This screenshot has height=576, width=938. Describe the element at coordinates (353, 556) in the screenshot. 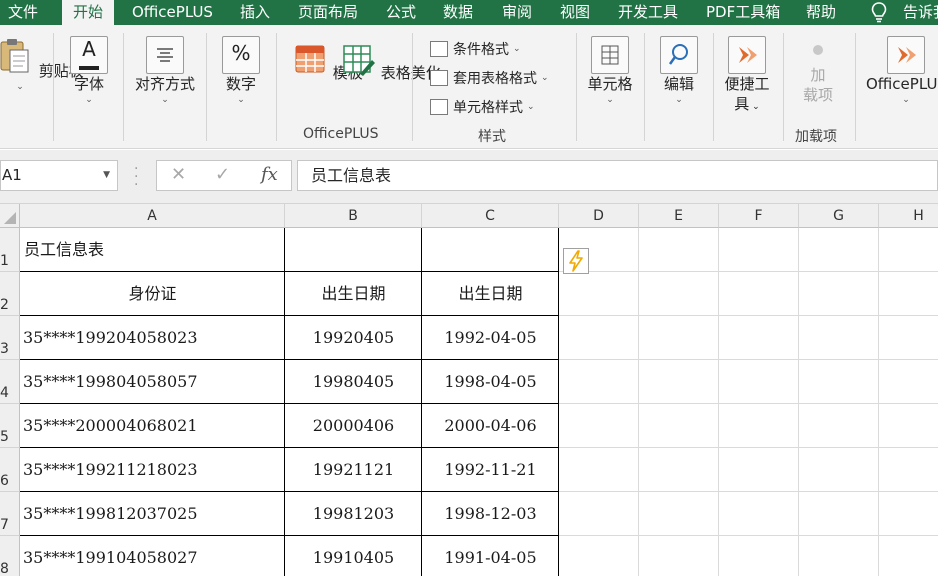

I see `table-cell-birth: 19910405` at that location.